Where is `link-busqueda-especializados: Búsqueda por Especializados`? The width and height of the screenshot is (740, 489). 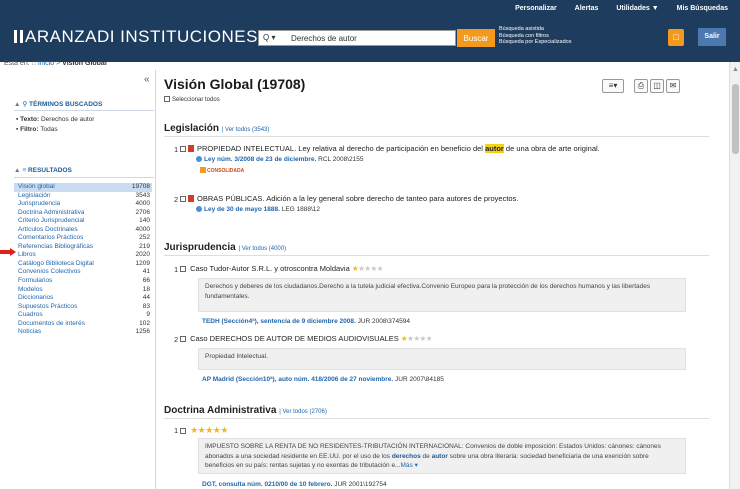 link-busqueda-especializados: Búsqueda por Especializados is located at coordinates (535, 42).